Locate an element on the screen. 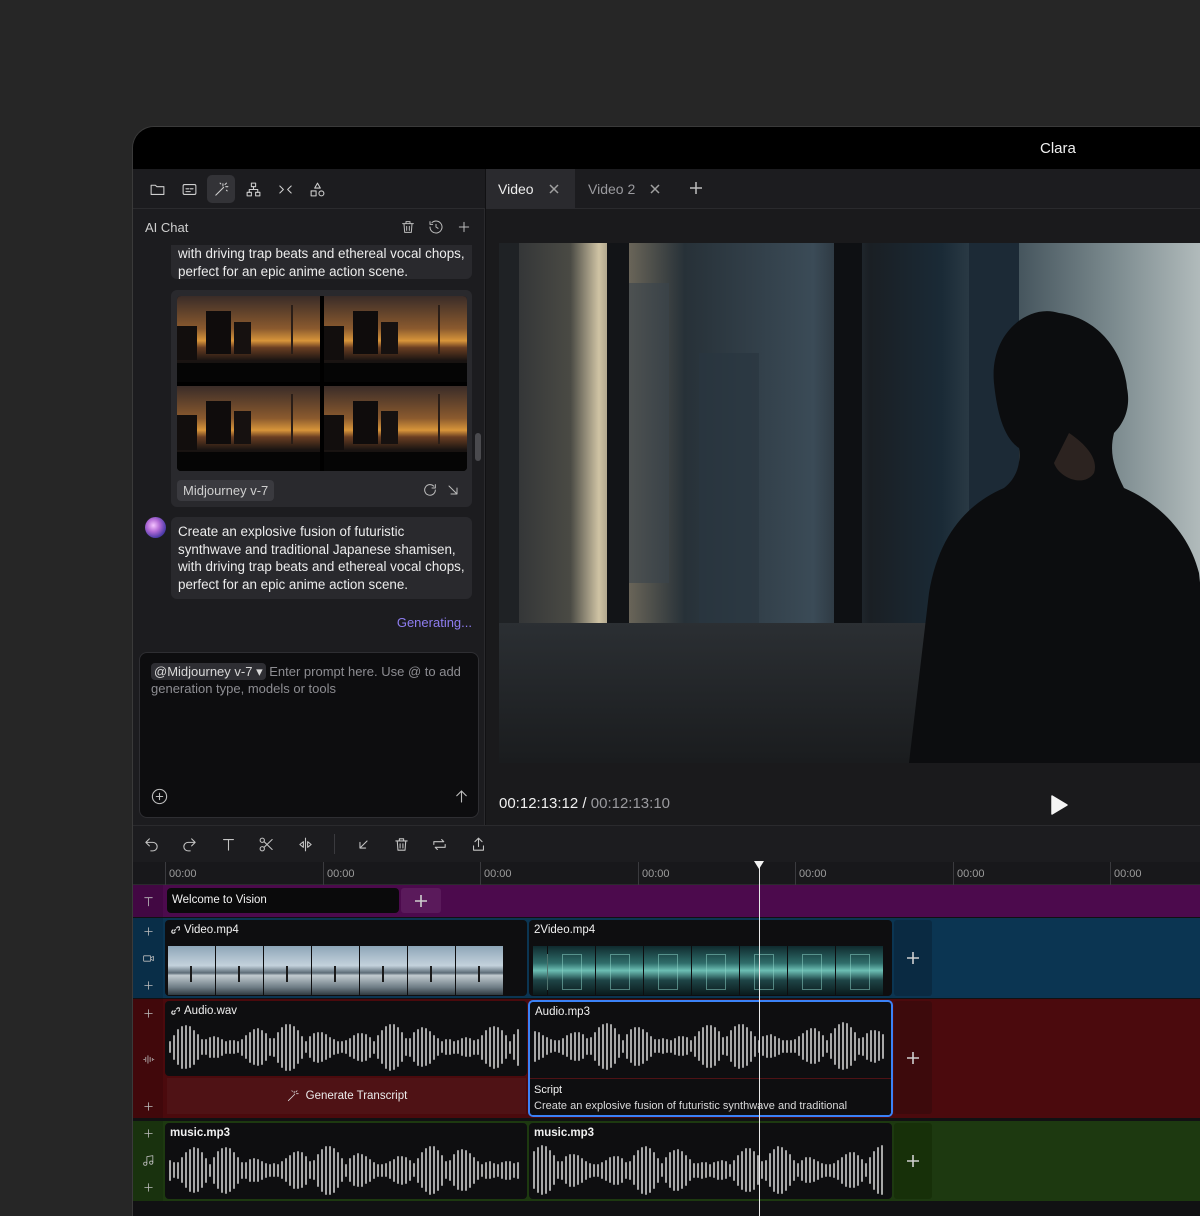 The image size is (1200, 1216). captions-icon is located at coordinates (189, 189).